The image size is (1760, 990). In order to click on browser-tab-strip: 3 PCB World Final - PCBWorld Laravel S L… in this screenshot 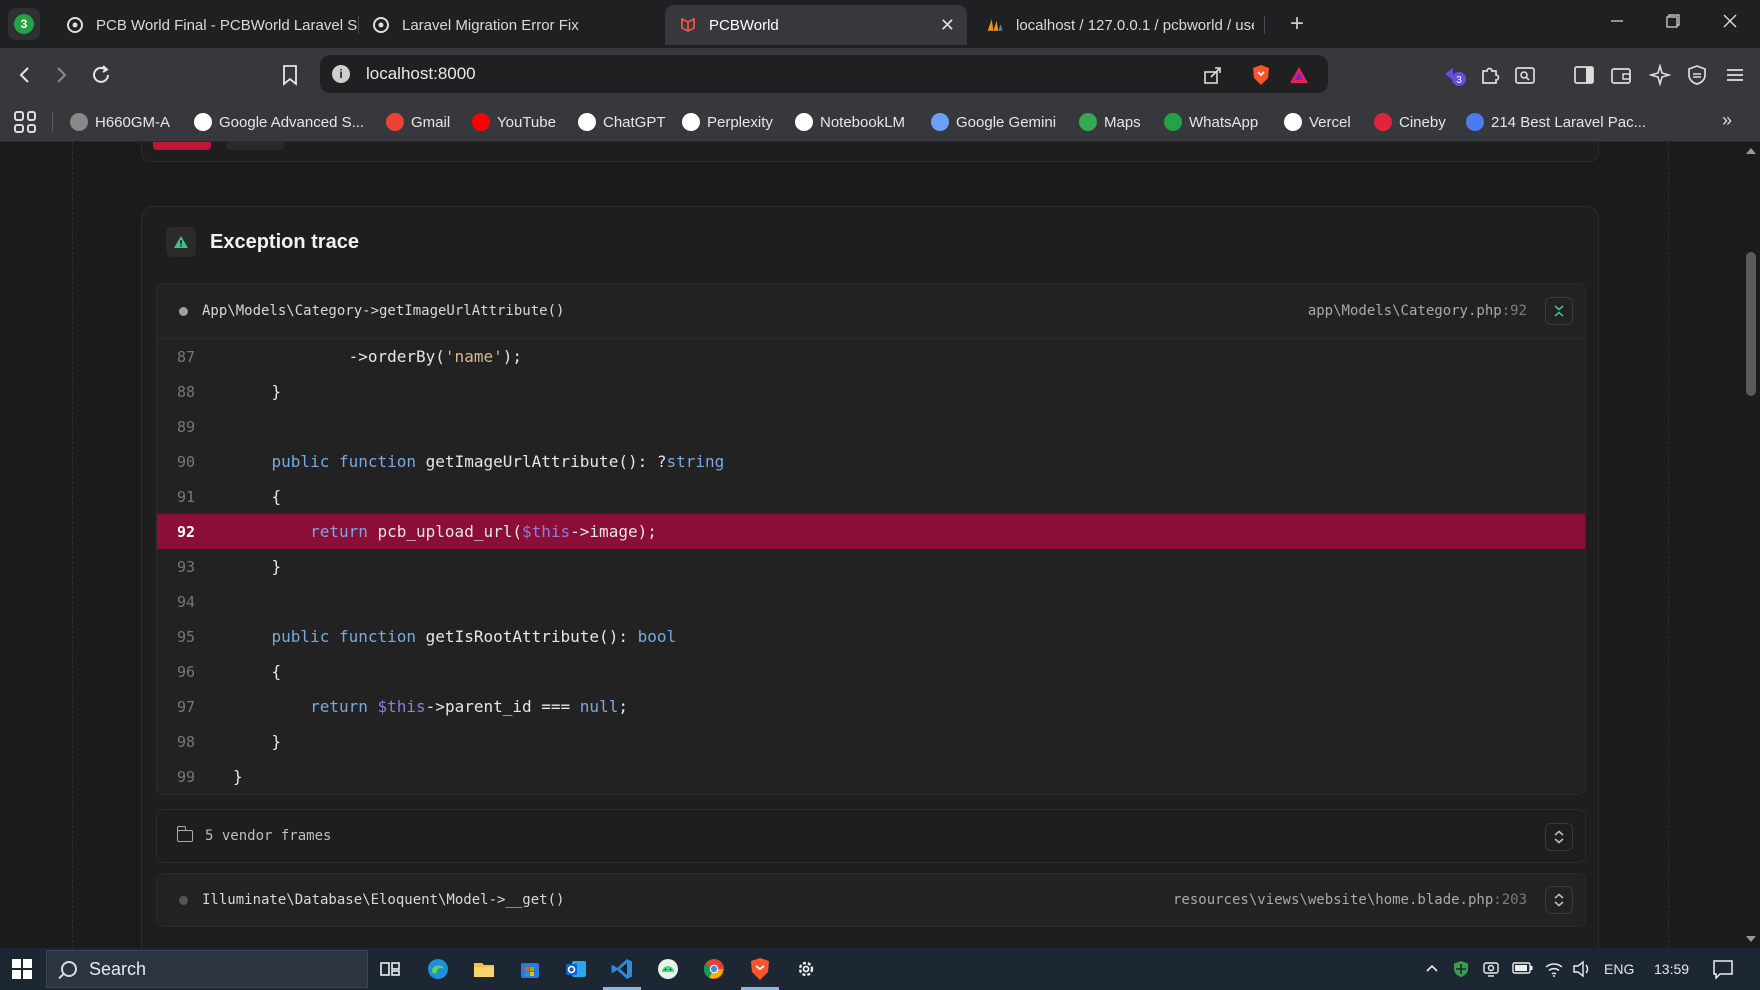, I will do `click(880, 24)`.